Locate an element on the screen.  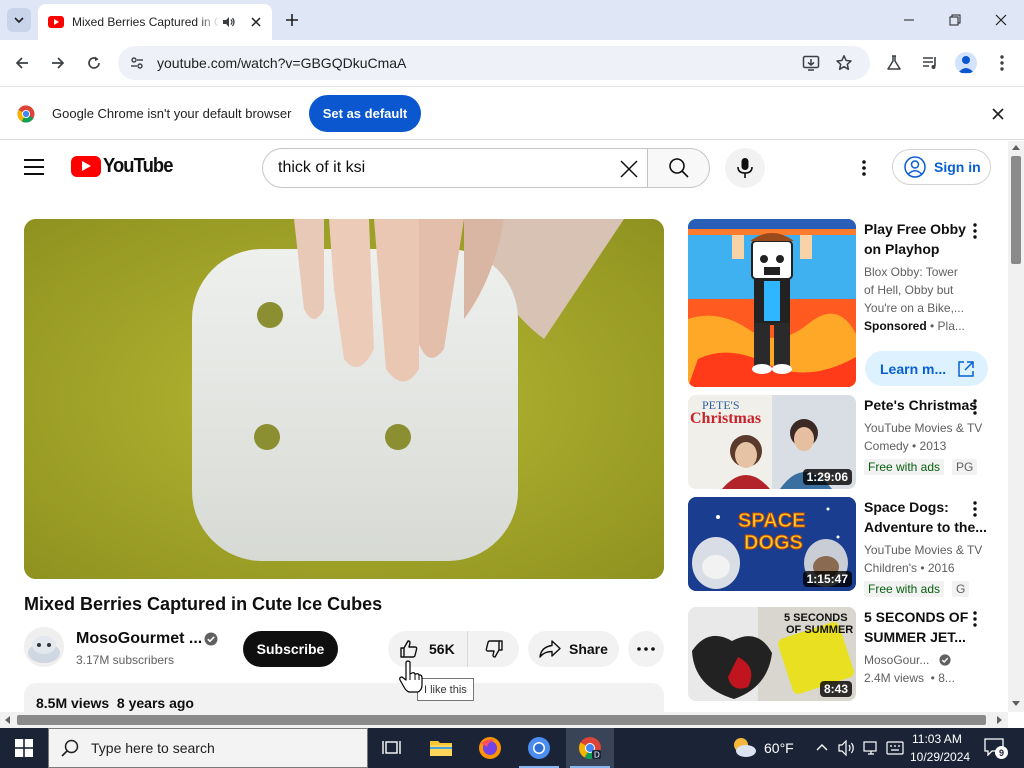
site-info-icon is located at coordinates (137, 63).